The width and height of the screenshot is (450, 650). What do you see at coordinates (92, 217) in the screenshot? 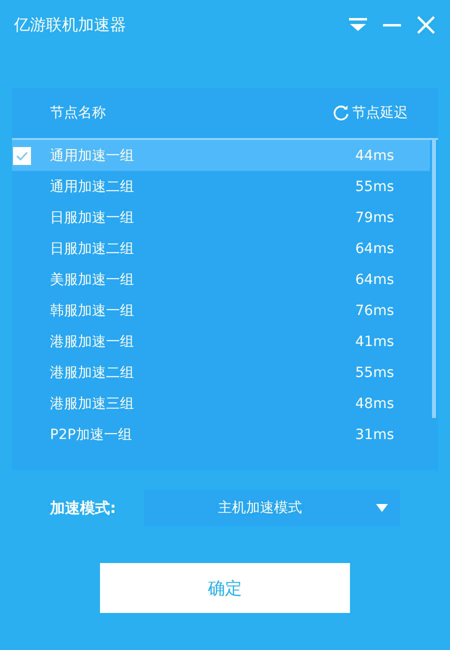
I see `node-name: 日服加速一组` at bounding box center [92, 217].